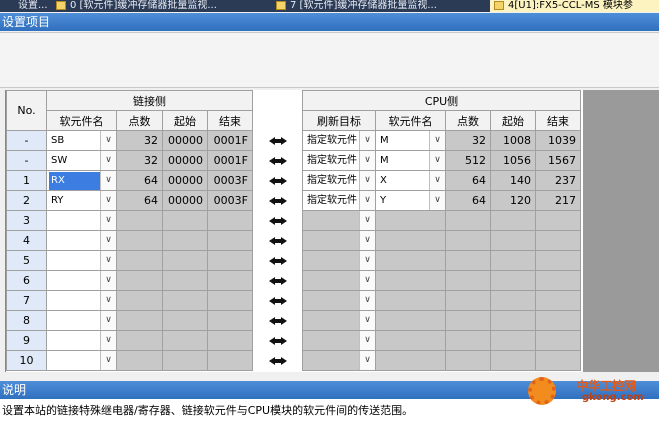 The height and width of the screenshot is (429, 659). What do you see at coordinates (410, 200) in the screenshot?
I see `cpu-device-select: Y ∨` at bounding box center [410, 200].